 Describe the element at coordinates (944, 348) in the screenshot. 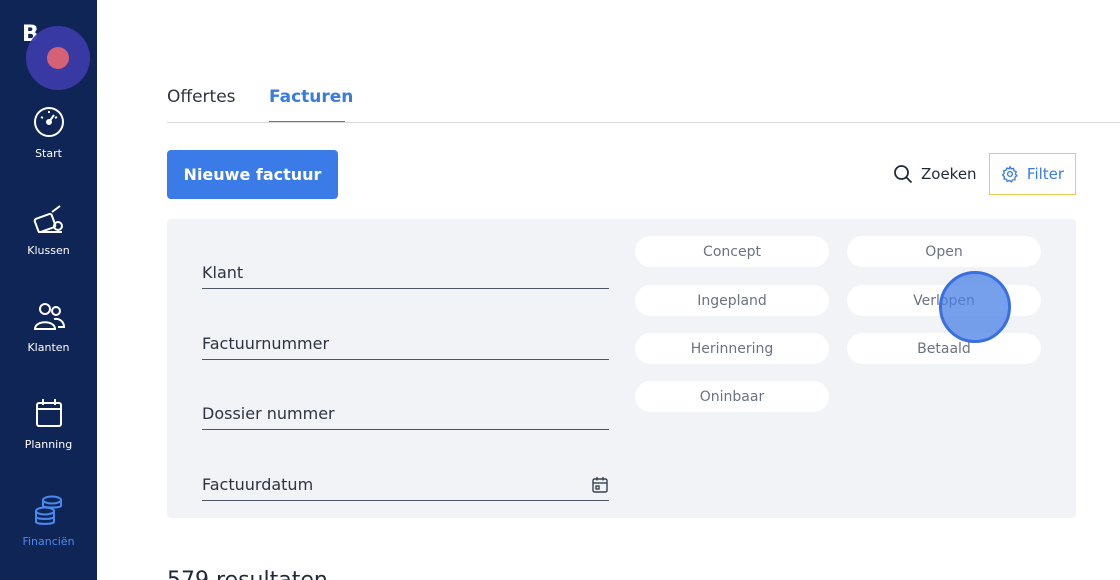

I see `status-chip-betaald: Betaald` at that location.